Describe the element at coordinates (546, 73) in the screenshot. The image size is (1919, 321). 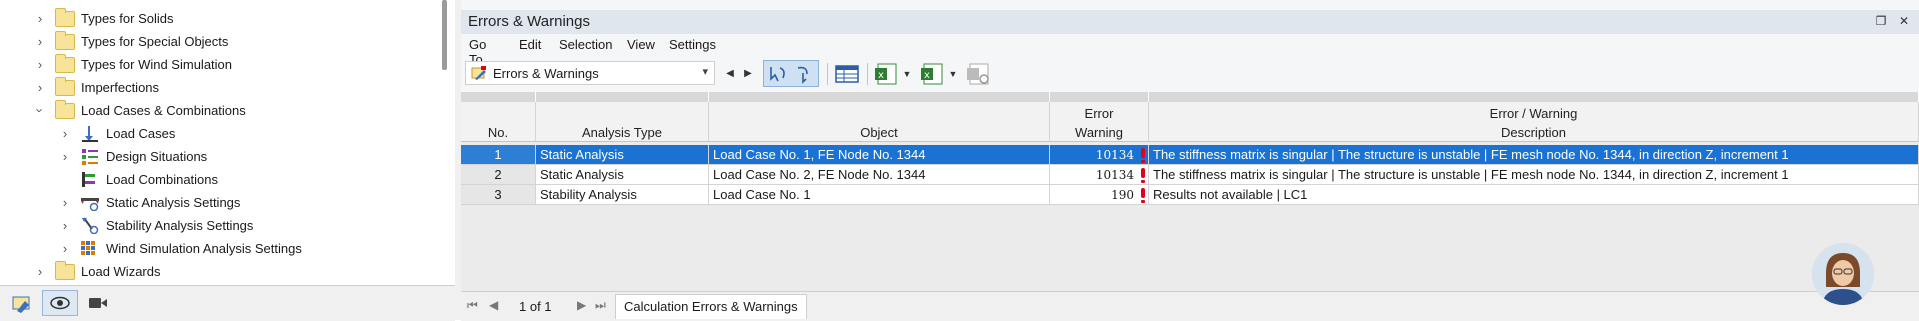
I see `dropdown-value: Errors & Warnings` at that location.